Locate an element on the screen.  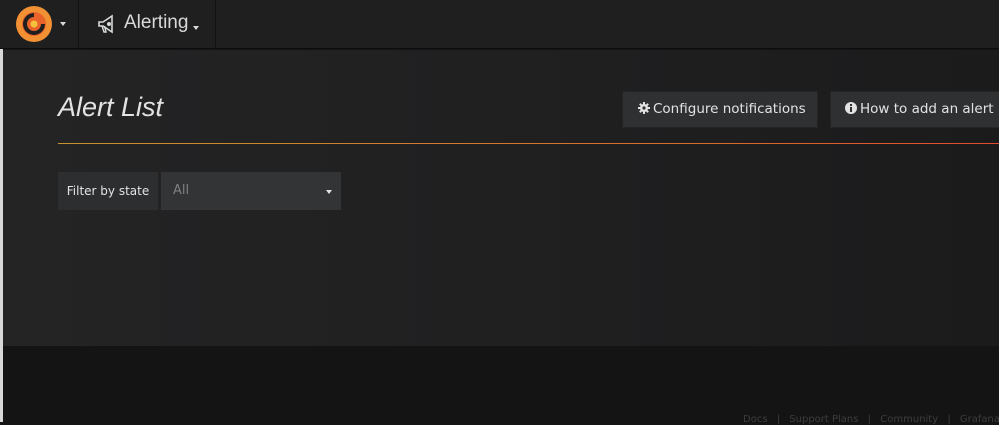
top-navbar: Alerting is located at coordinates (499, 24).